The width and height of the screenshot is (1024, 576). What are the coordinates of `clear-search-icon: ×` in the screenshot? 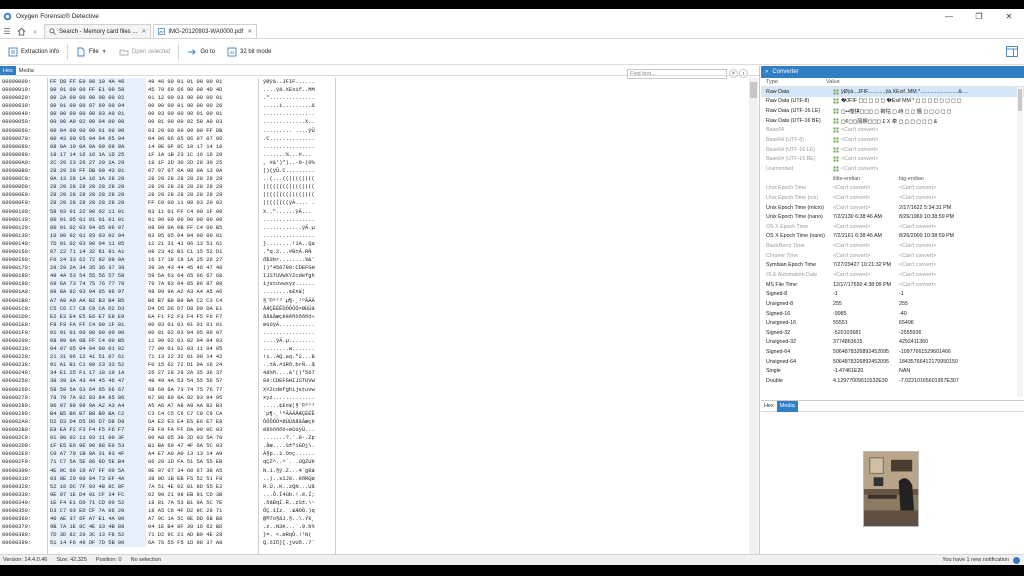 It's located at (733, 73).